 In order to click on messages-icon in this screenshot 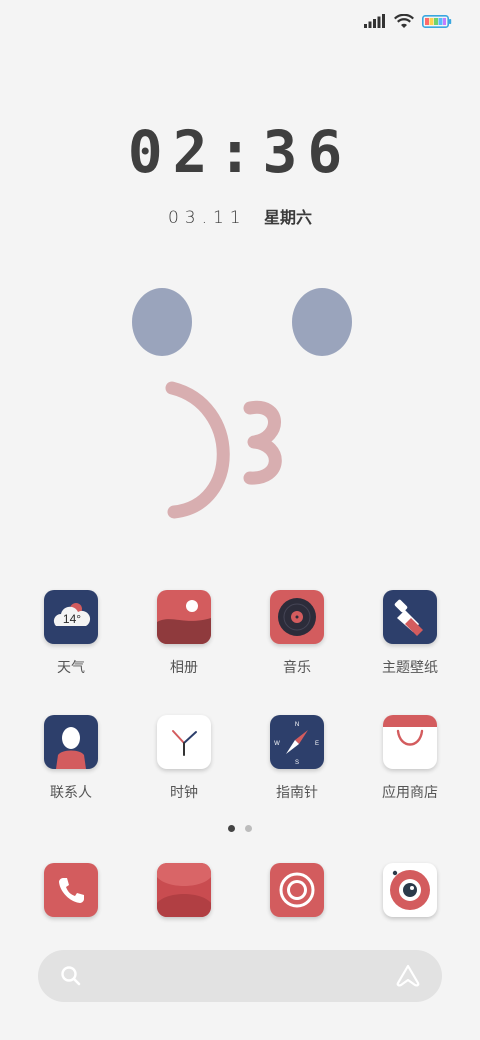, I will do `click(184, 890)`.